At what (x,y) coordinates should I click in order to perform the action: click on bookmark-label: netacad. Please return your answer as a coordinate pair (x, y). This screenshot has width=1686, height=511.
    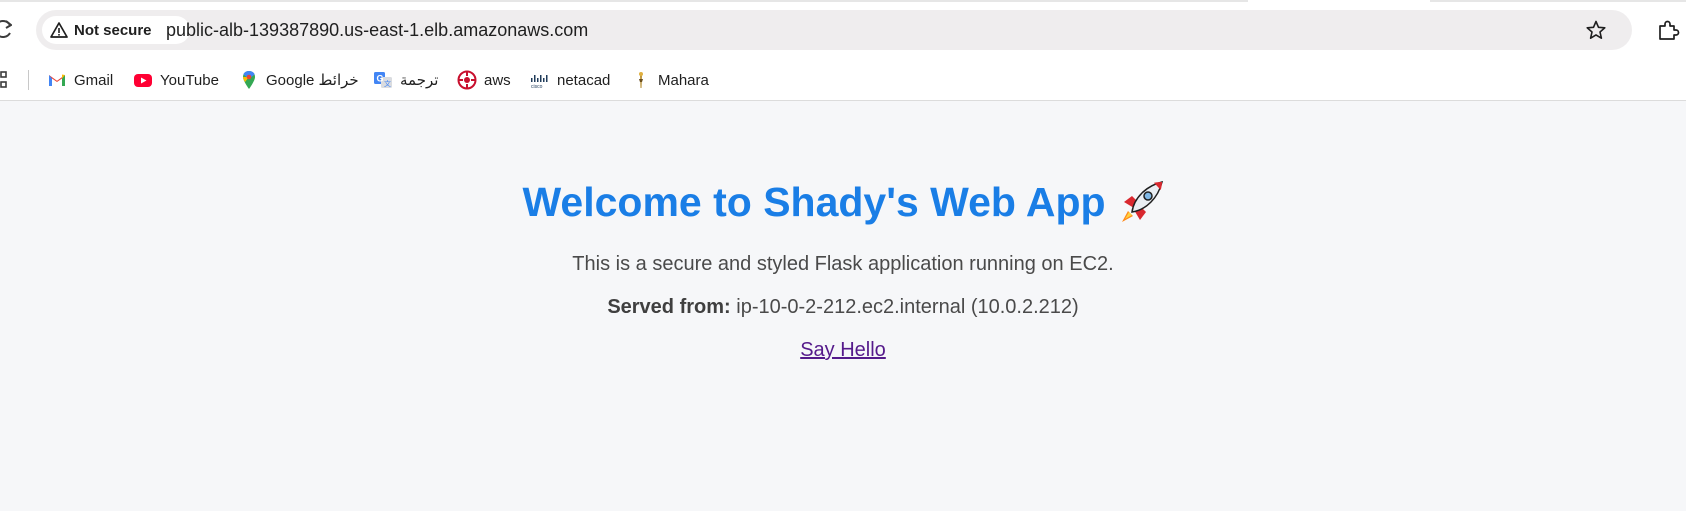
    Looking at the image, I should click on (584, 80).